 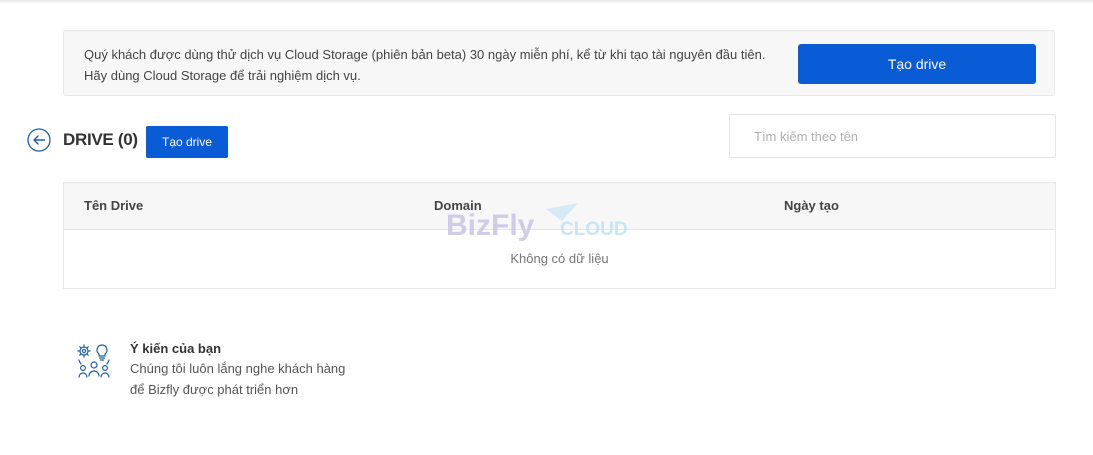 I want to click on back-button, so click(x=39, y=140).